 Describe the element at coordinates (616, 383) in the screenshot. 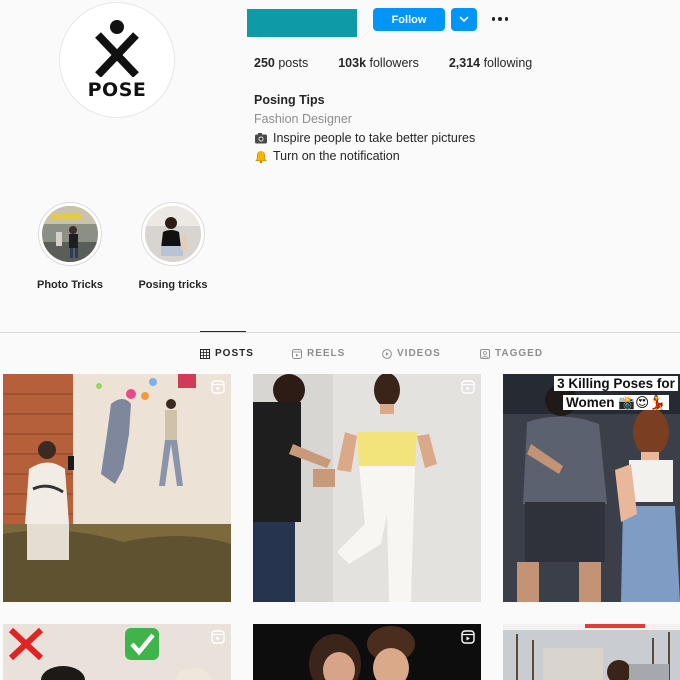

I see `post-caption-line: 3 Killing Poses for` at that location.